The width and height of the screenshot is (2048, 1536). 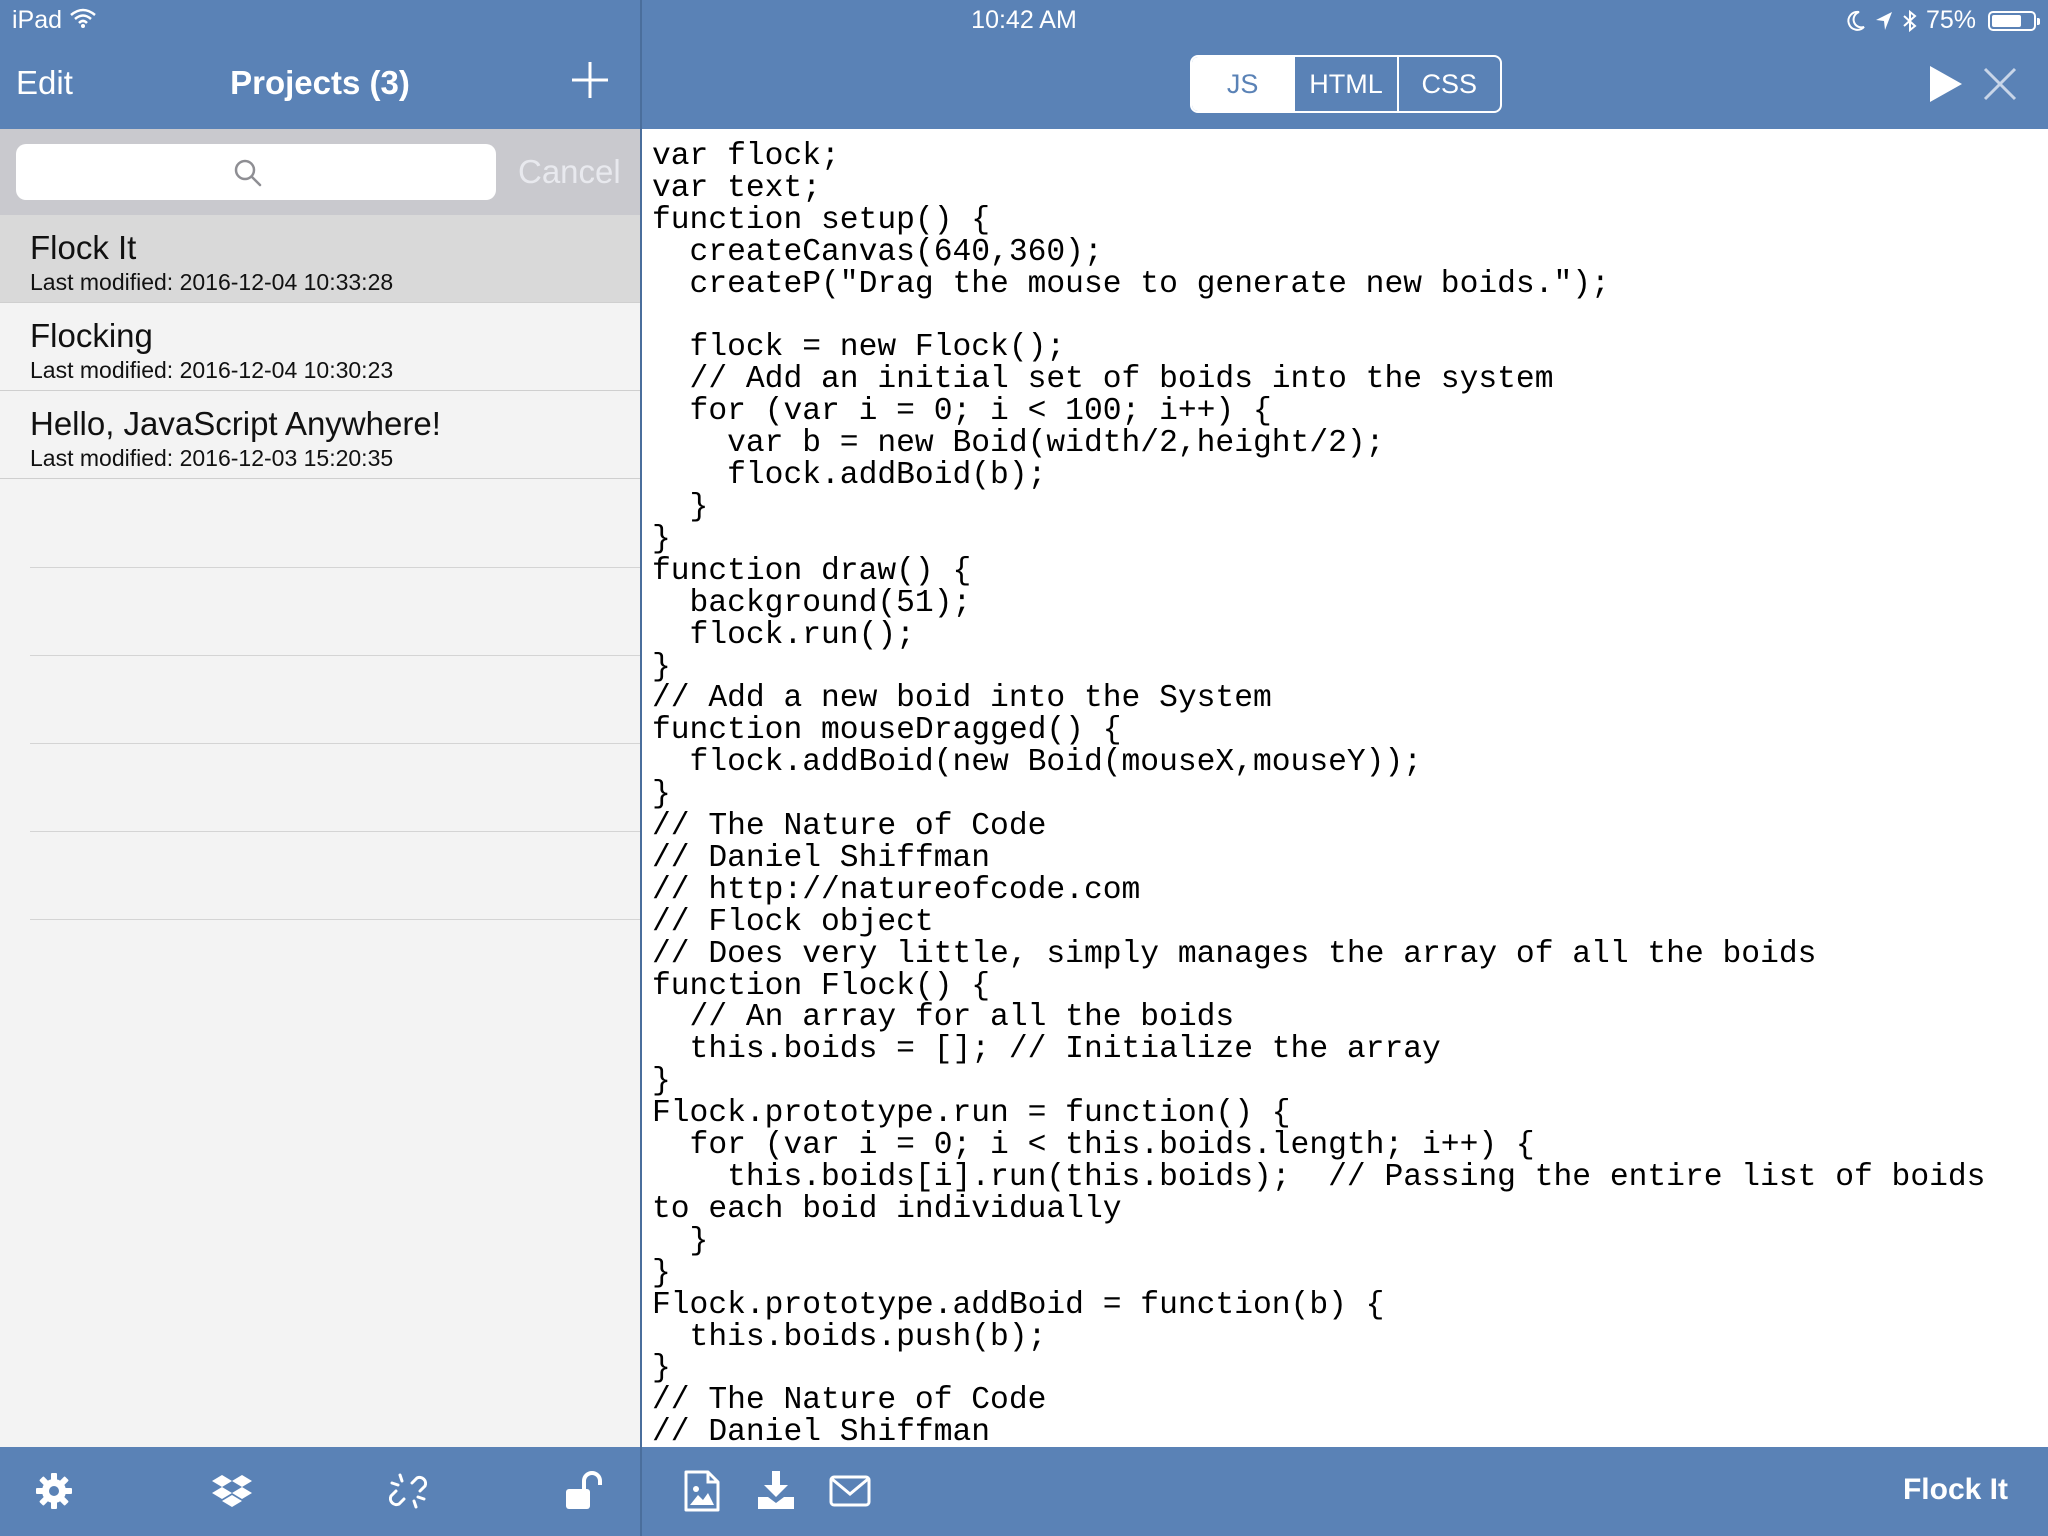 What do you see at coordinates (256, 172) in the screenshot?
I see `search-input` at bounding box center [256, 172].